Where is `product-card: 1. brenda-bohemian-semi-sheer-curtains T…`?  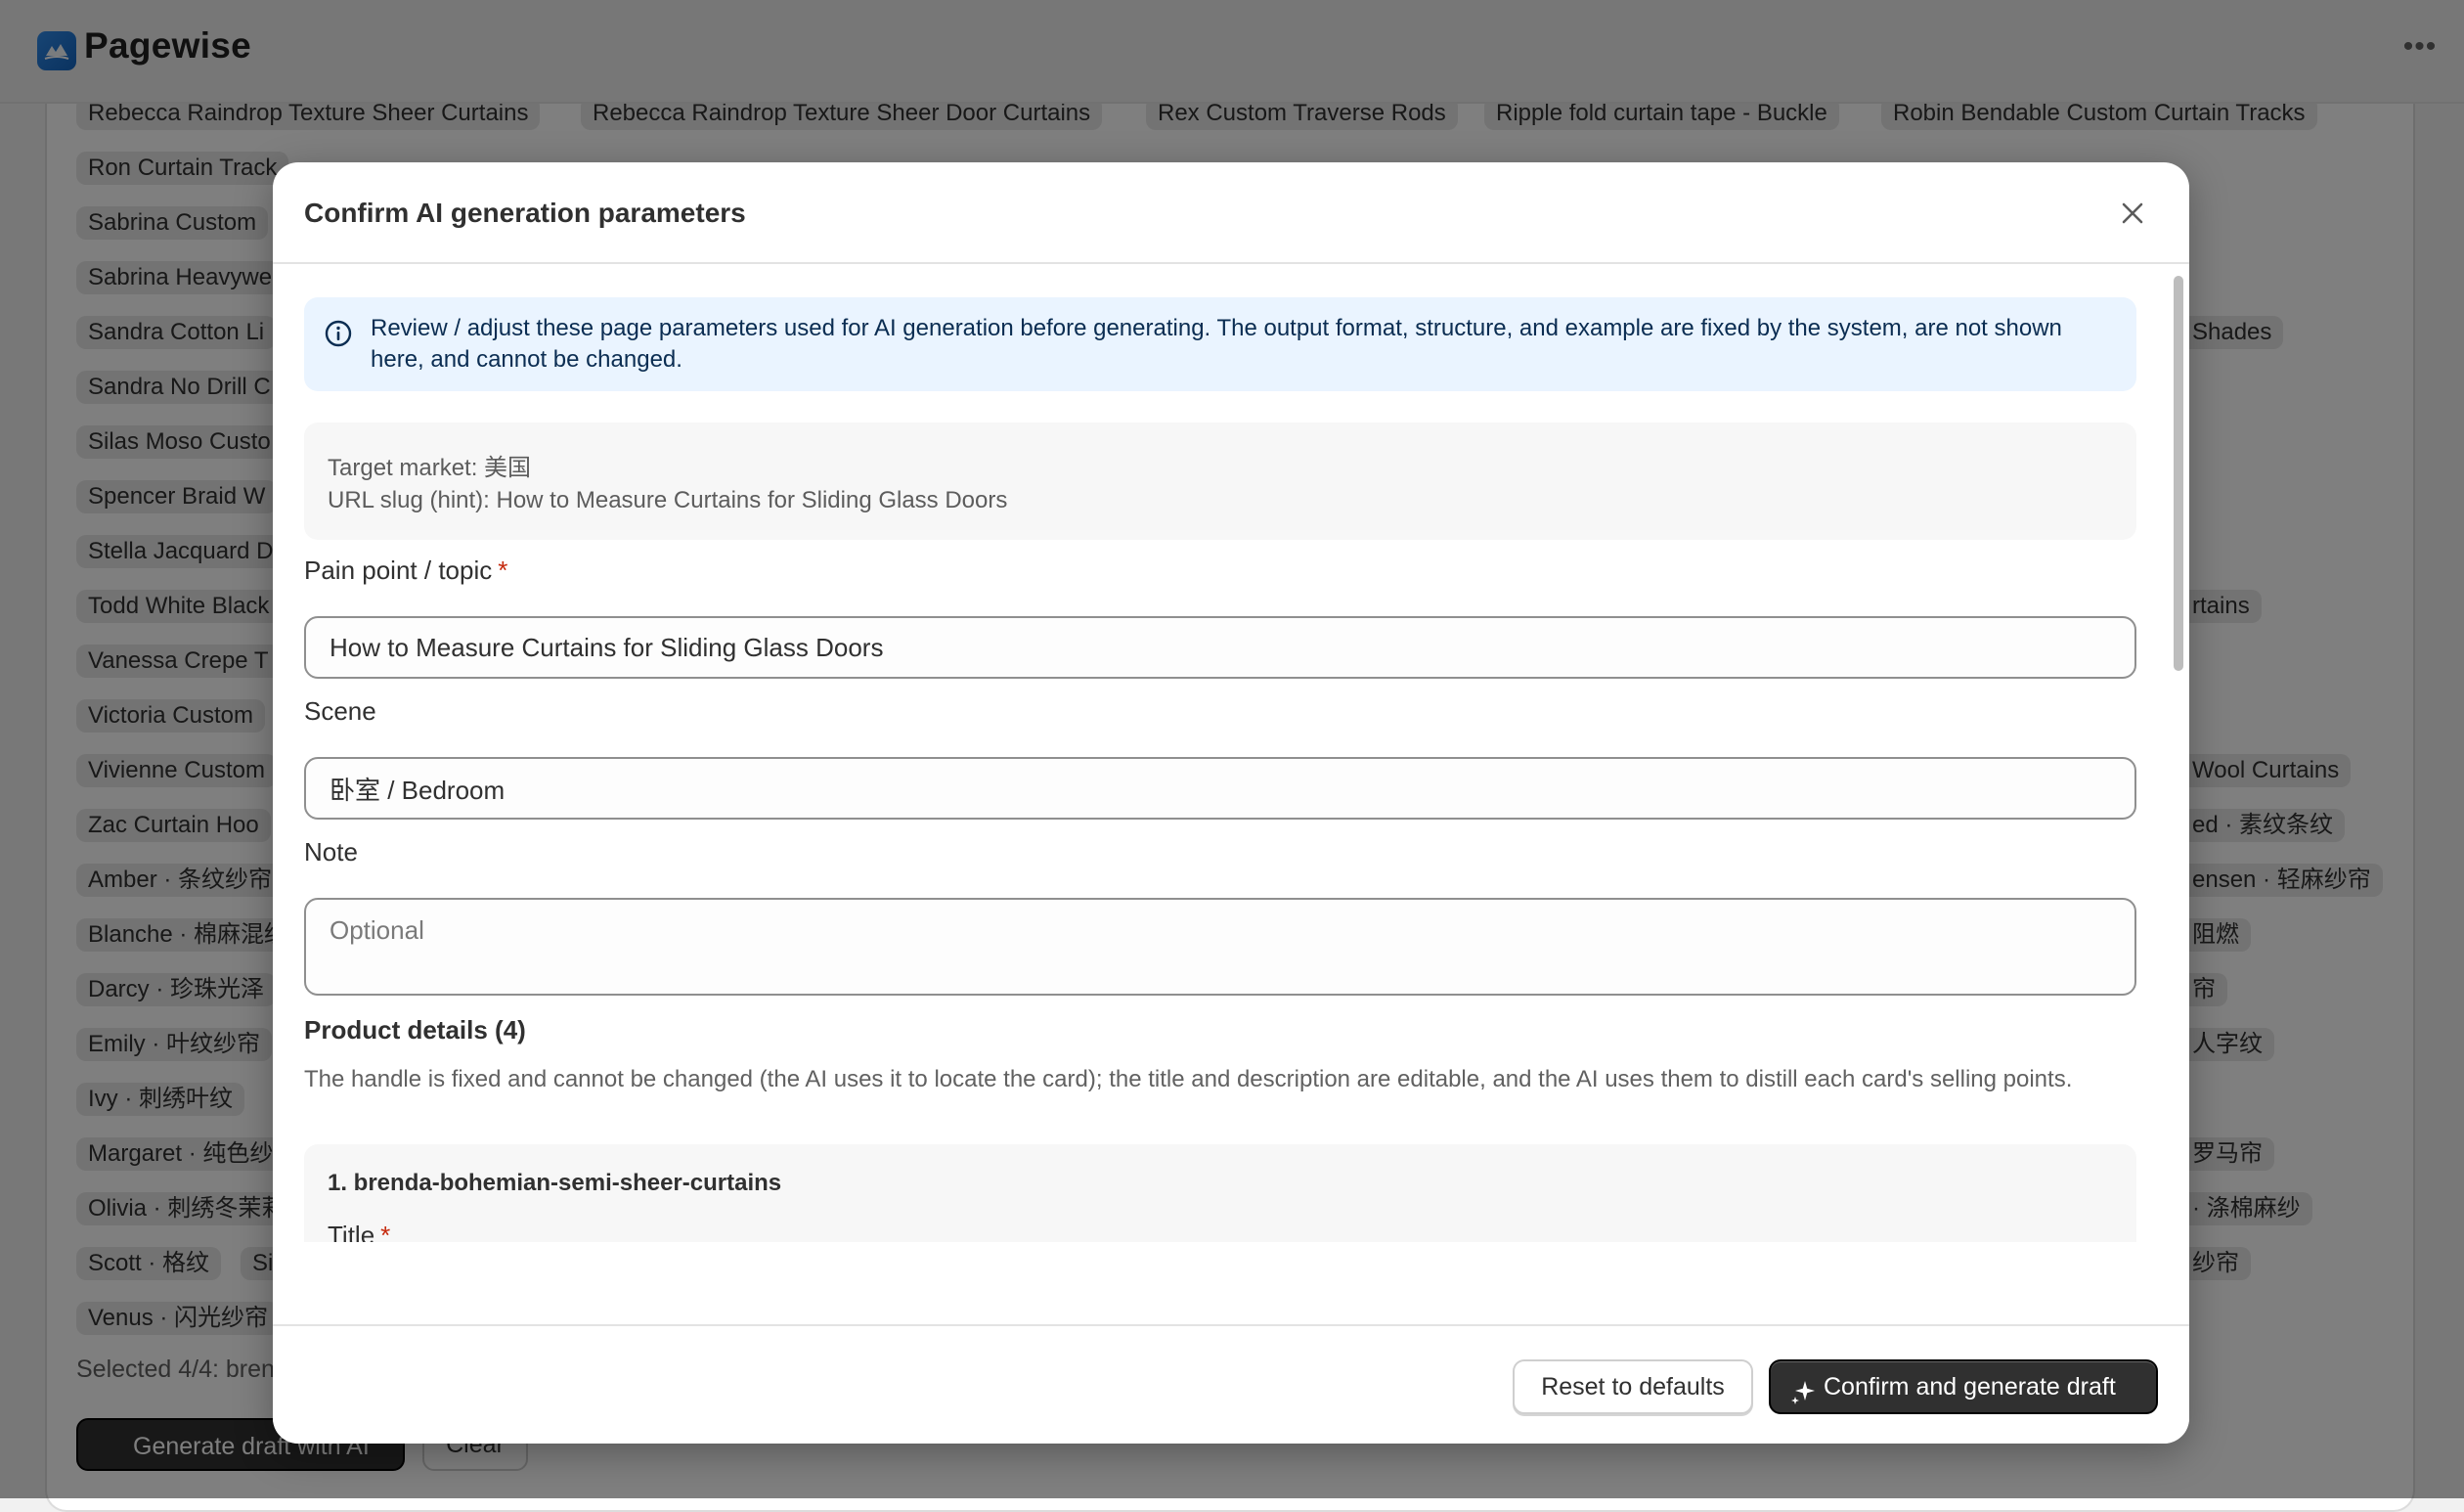
product-card: 1. brenda-bohemian-semi-sheer-curtains T… is located at coordinates (1220, 1193).